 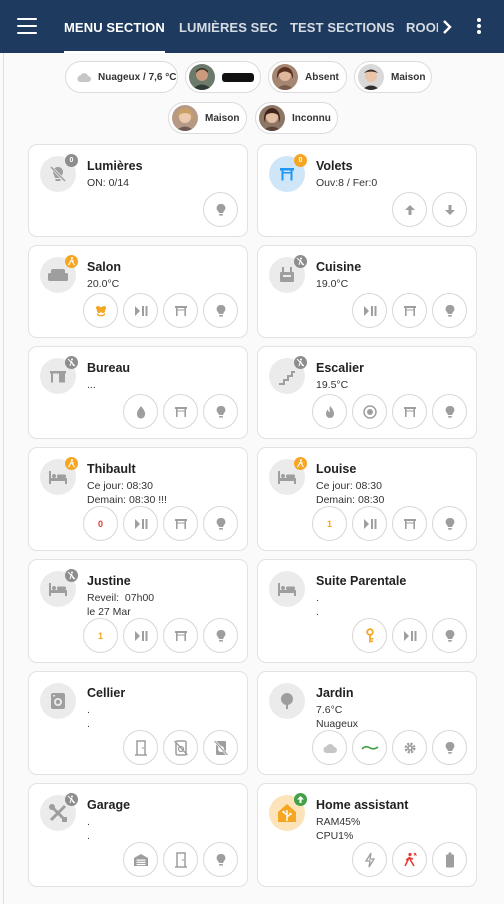 I want to click on person-chip: Inconnu, so click(x=296, y=118).